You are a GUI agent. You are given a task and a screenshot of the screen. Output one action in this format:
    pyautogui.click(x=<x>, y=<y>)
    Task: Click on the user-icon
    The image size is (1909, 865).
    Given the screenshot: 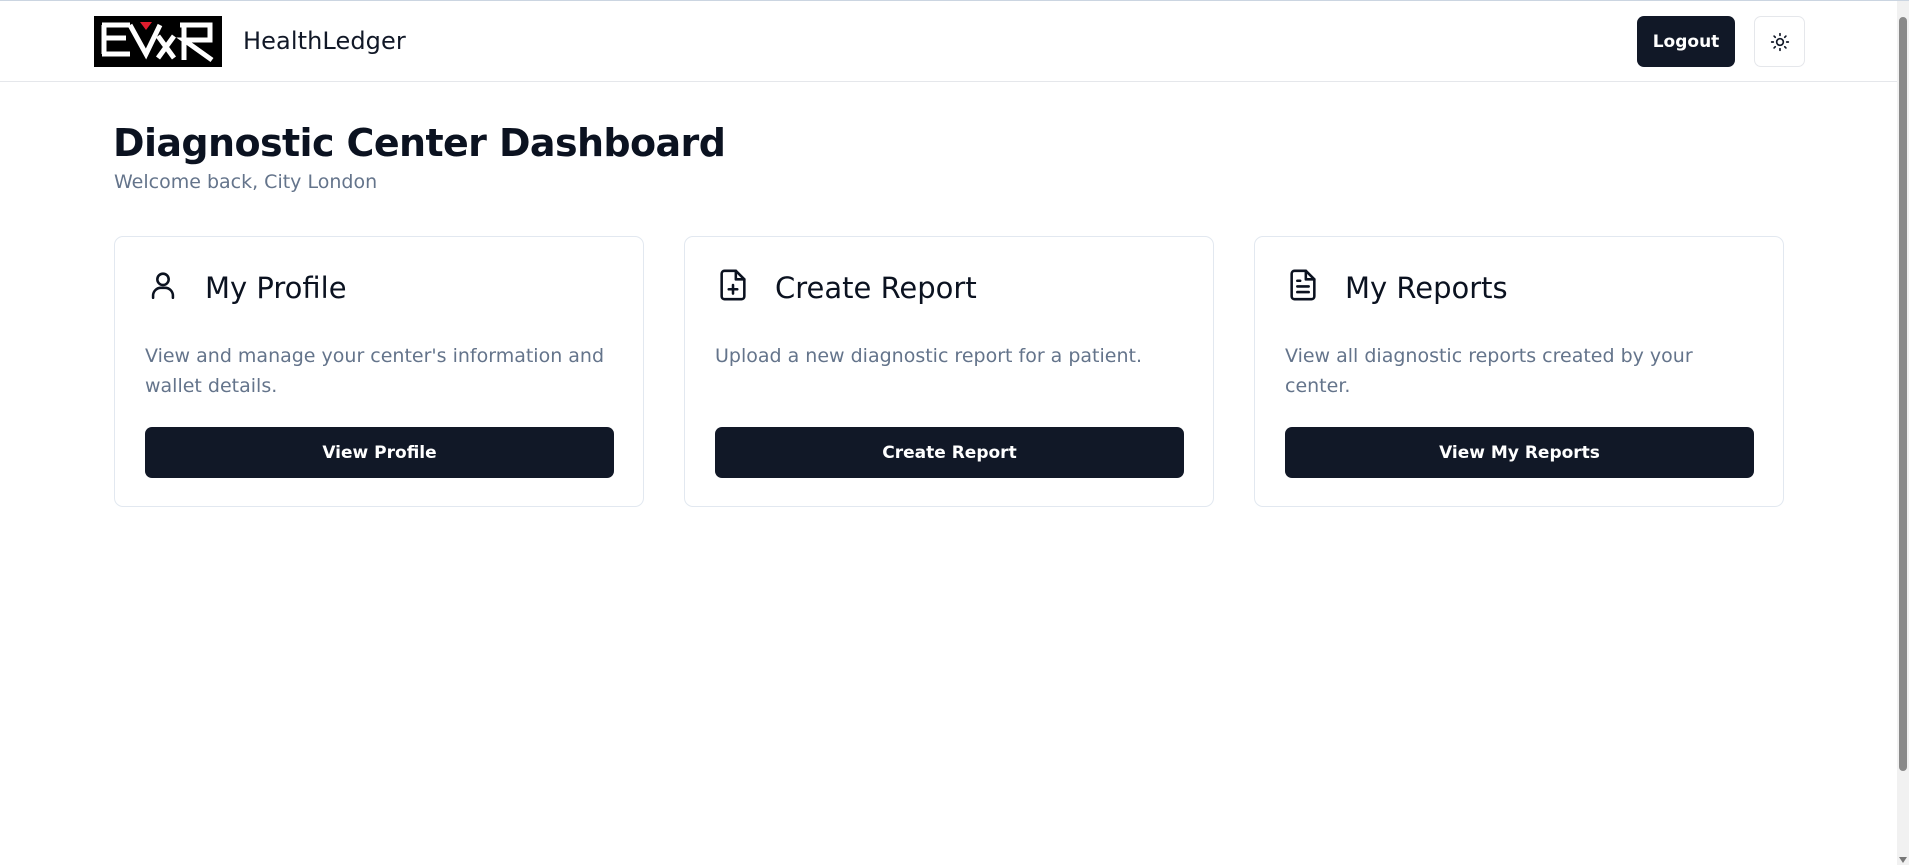 What is the action you would take?
    pyautogui.click(x=163, y=285)
    